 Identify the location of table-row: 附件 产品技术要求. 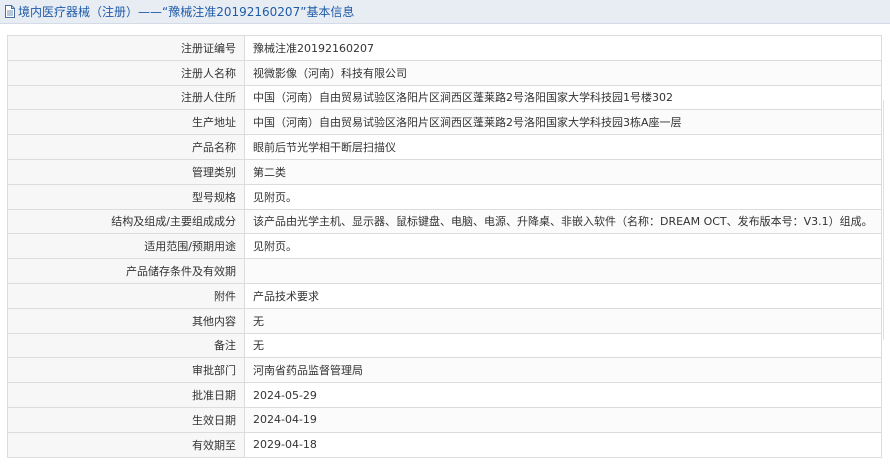
(444, 295).